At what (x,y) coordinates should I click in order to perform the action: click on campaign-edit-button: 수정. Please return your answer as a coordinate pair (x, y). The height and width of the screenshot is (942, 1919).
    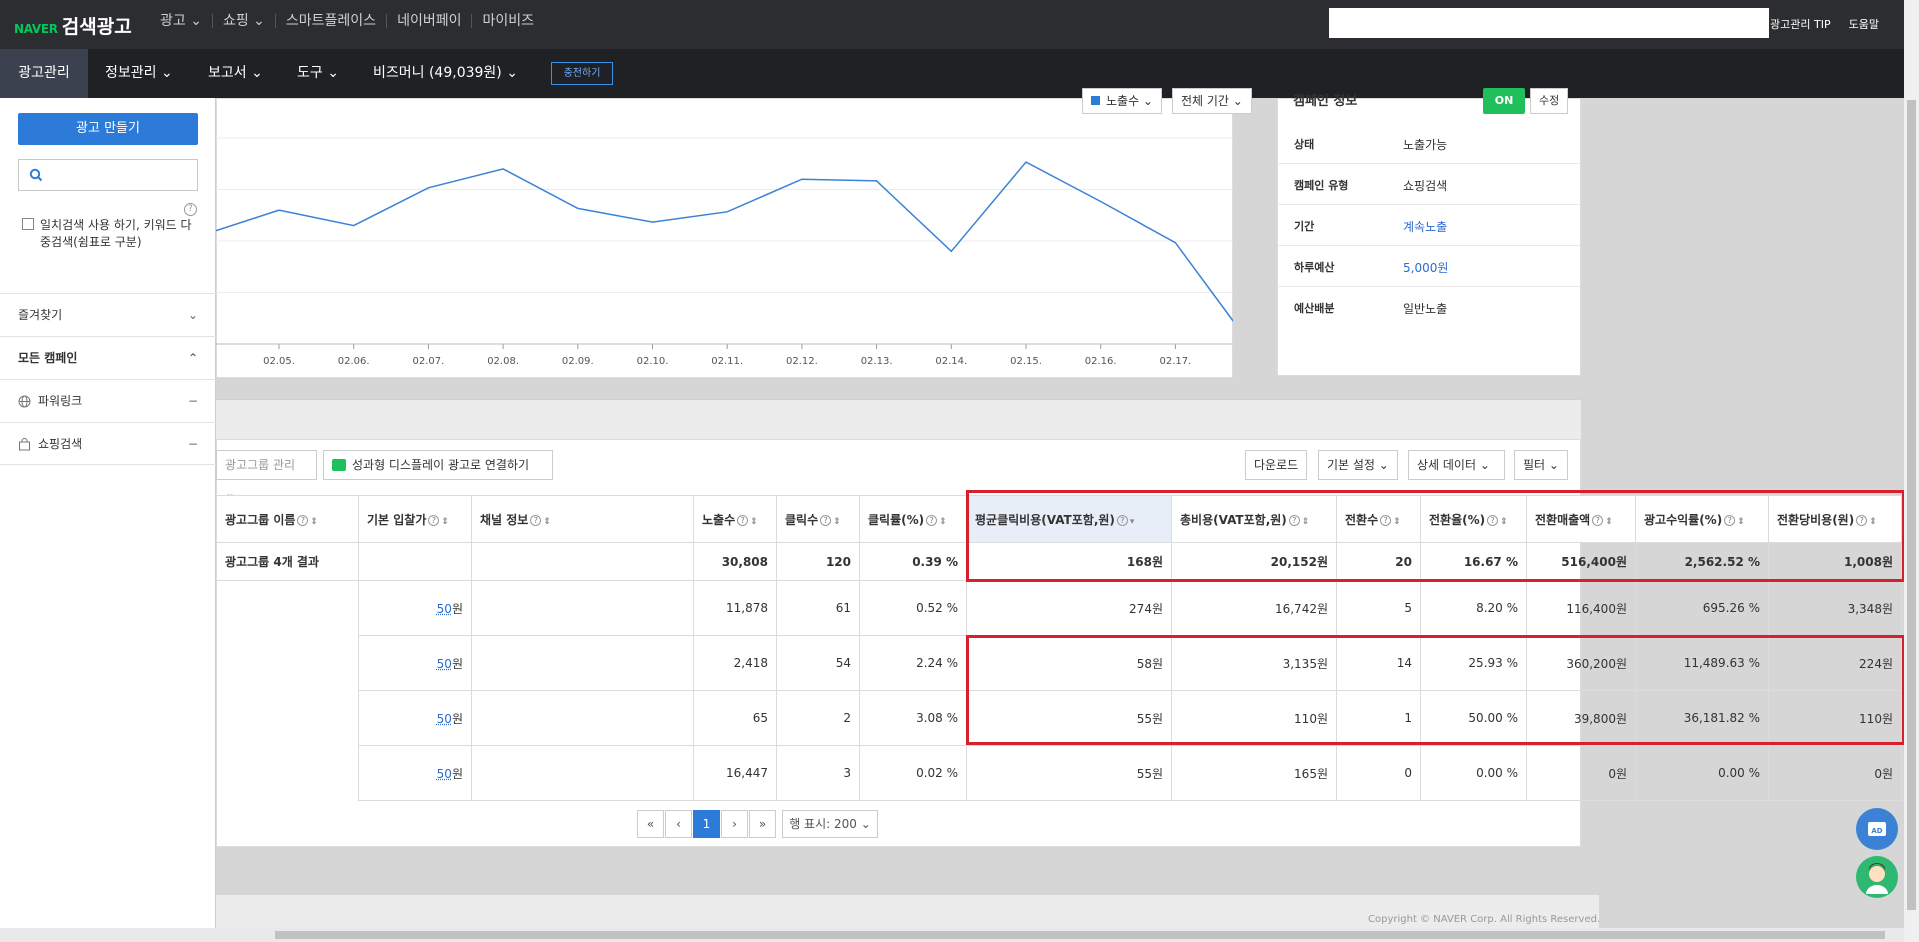
    Looking at the image, I should click on (1549, 101).